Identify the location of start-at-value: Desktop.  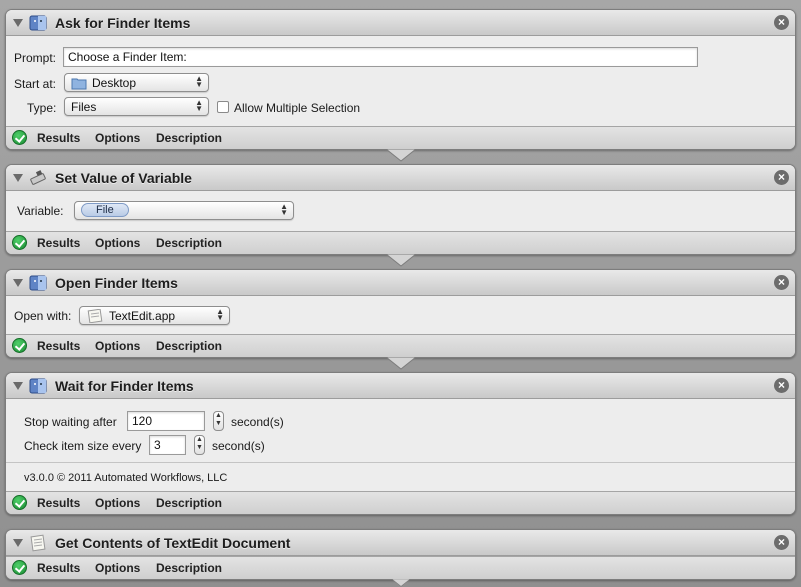
(114, 83).